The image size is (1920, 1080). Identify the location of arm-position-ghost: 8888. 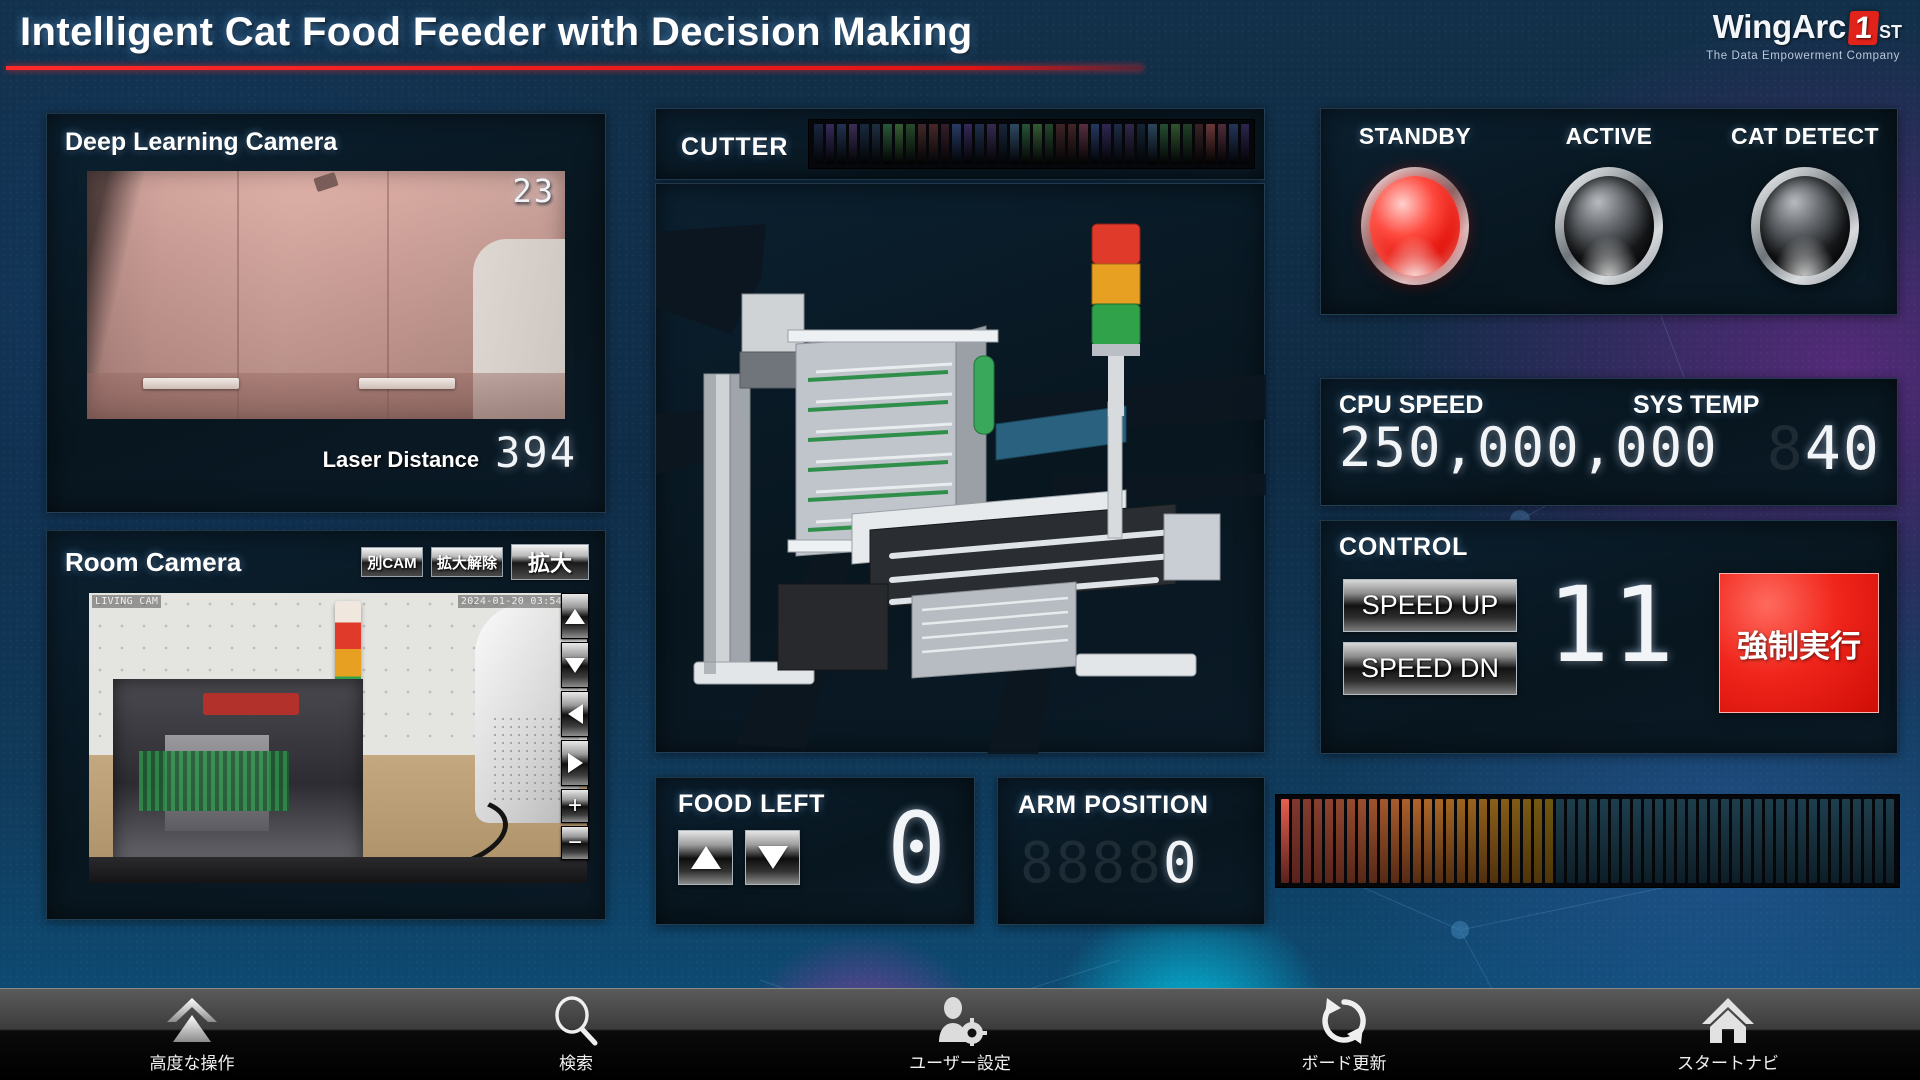
(1091, 863).